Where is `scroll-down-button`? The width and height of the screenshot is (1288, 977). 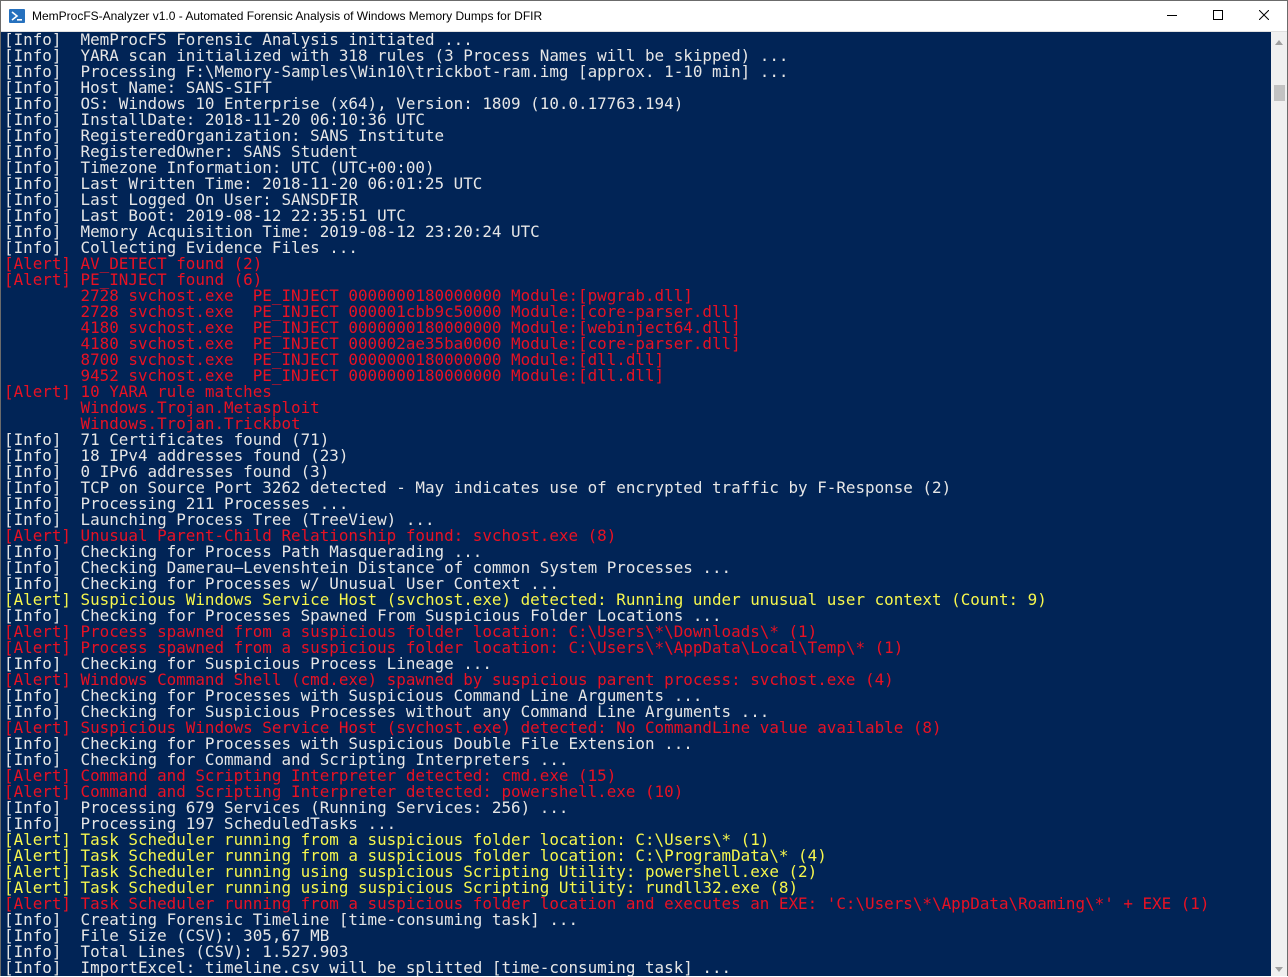
scroll-down-button is located at coordinates (1279, 967).